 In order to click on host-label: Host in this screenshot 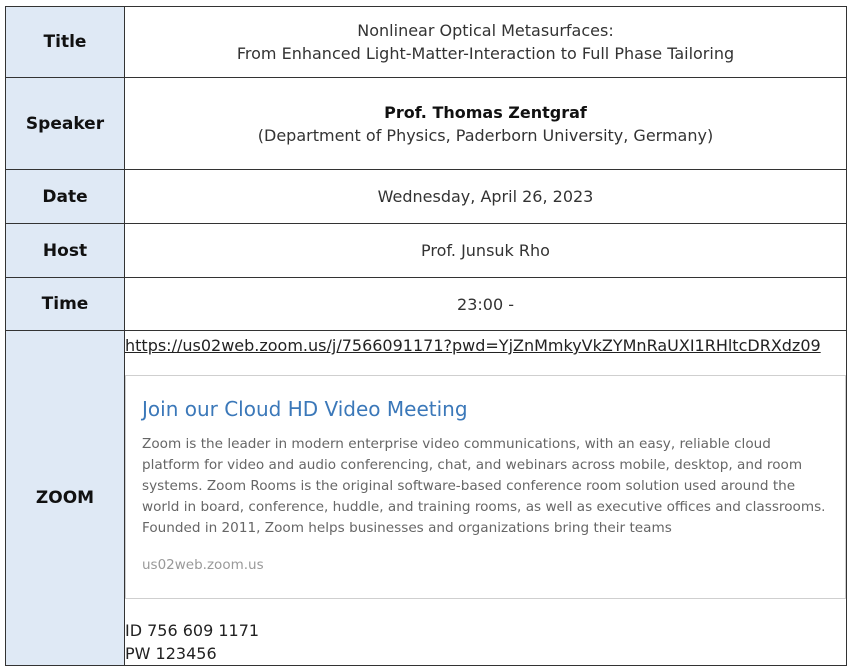, I will do `click(65, 250)`.